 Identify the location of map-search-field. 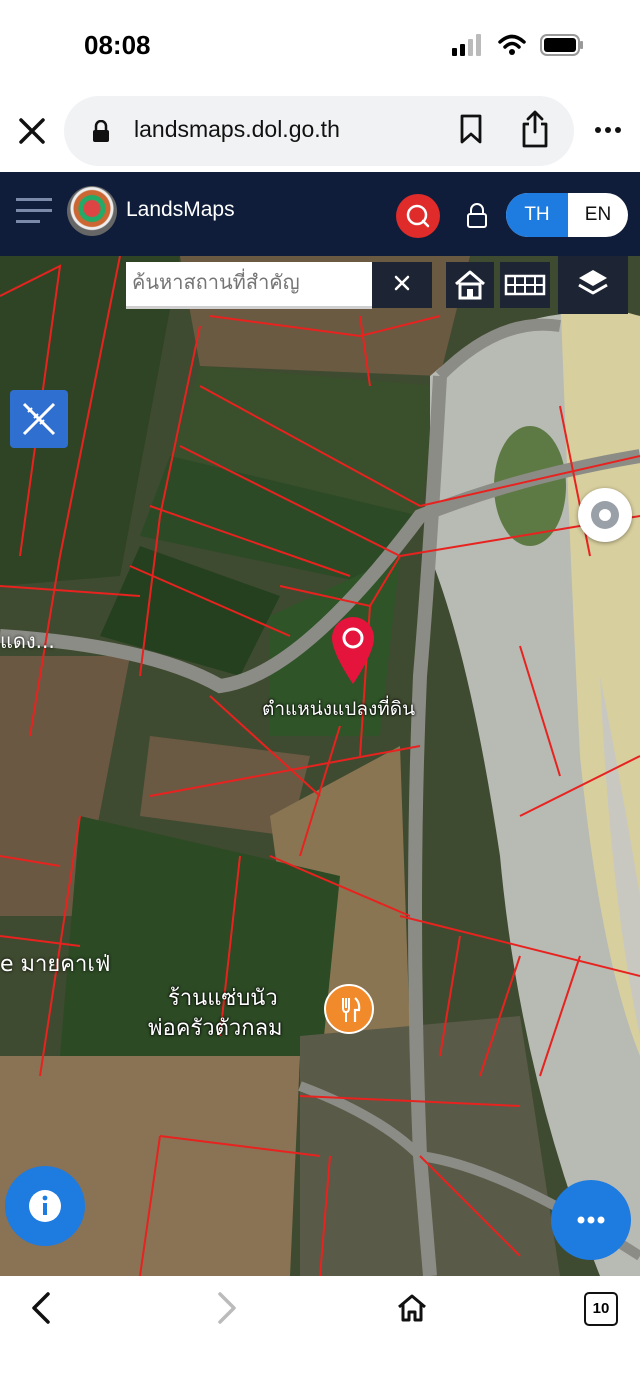
(249, 285).